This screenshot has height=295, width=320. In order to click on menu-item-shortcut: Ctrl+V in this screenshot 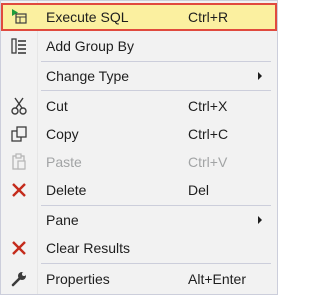, I will do `click(208, 162)`.